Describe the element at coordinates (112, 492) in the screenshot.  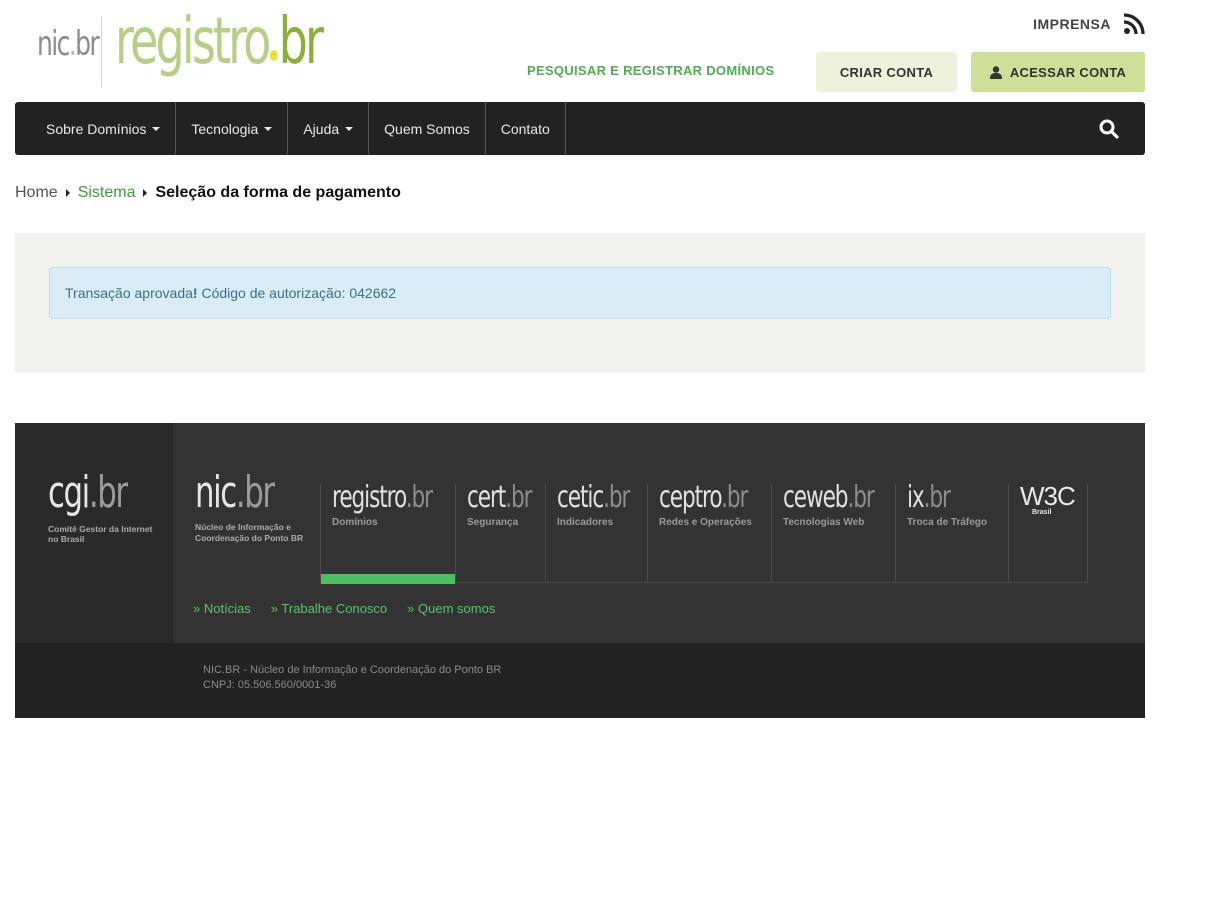
I see `cgi-logo-suffix: br` at that location.